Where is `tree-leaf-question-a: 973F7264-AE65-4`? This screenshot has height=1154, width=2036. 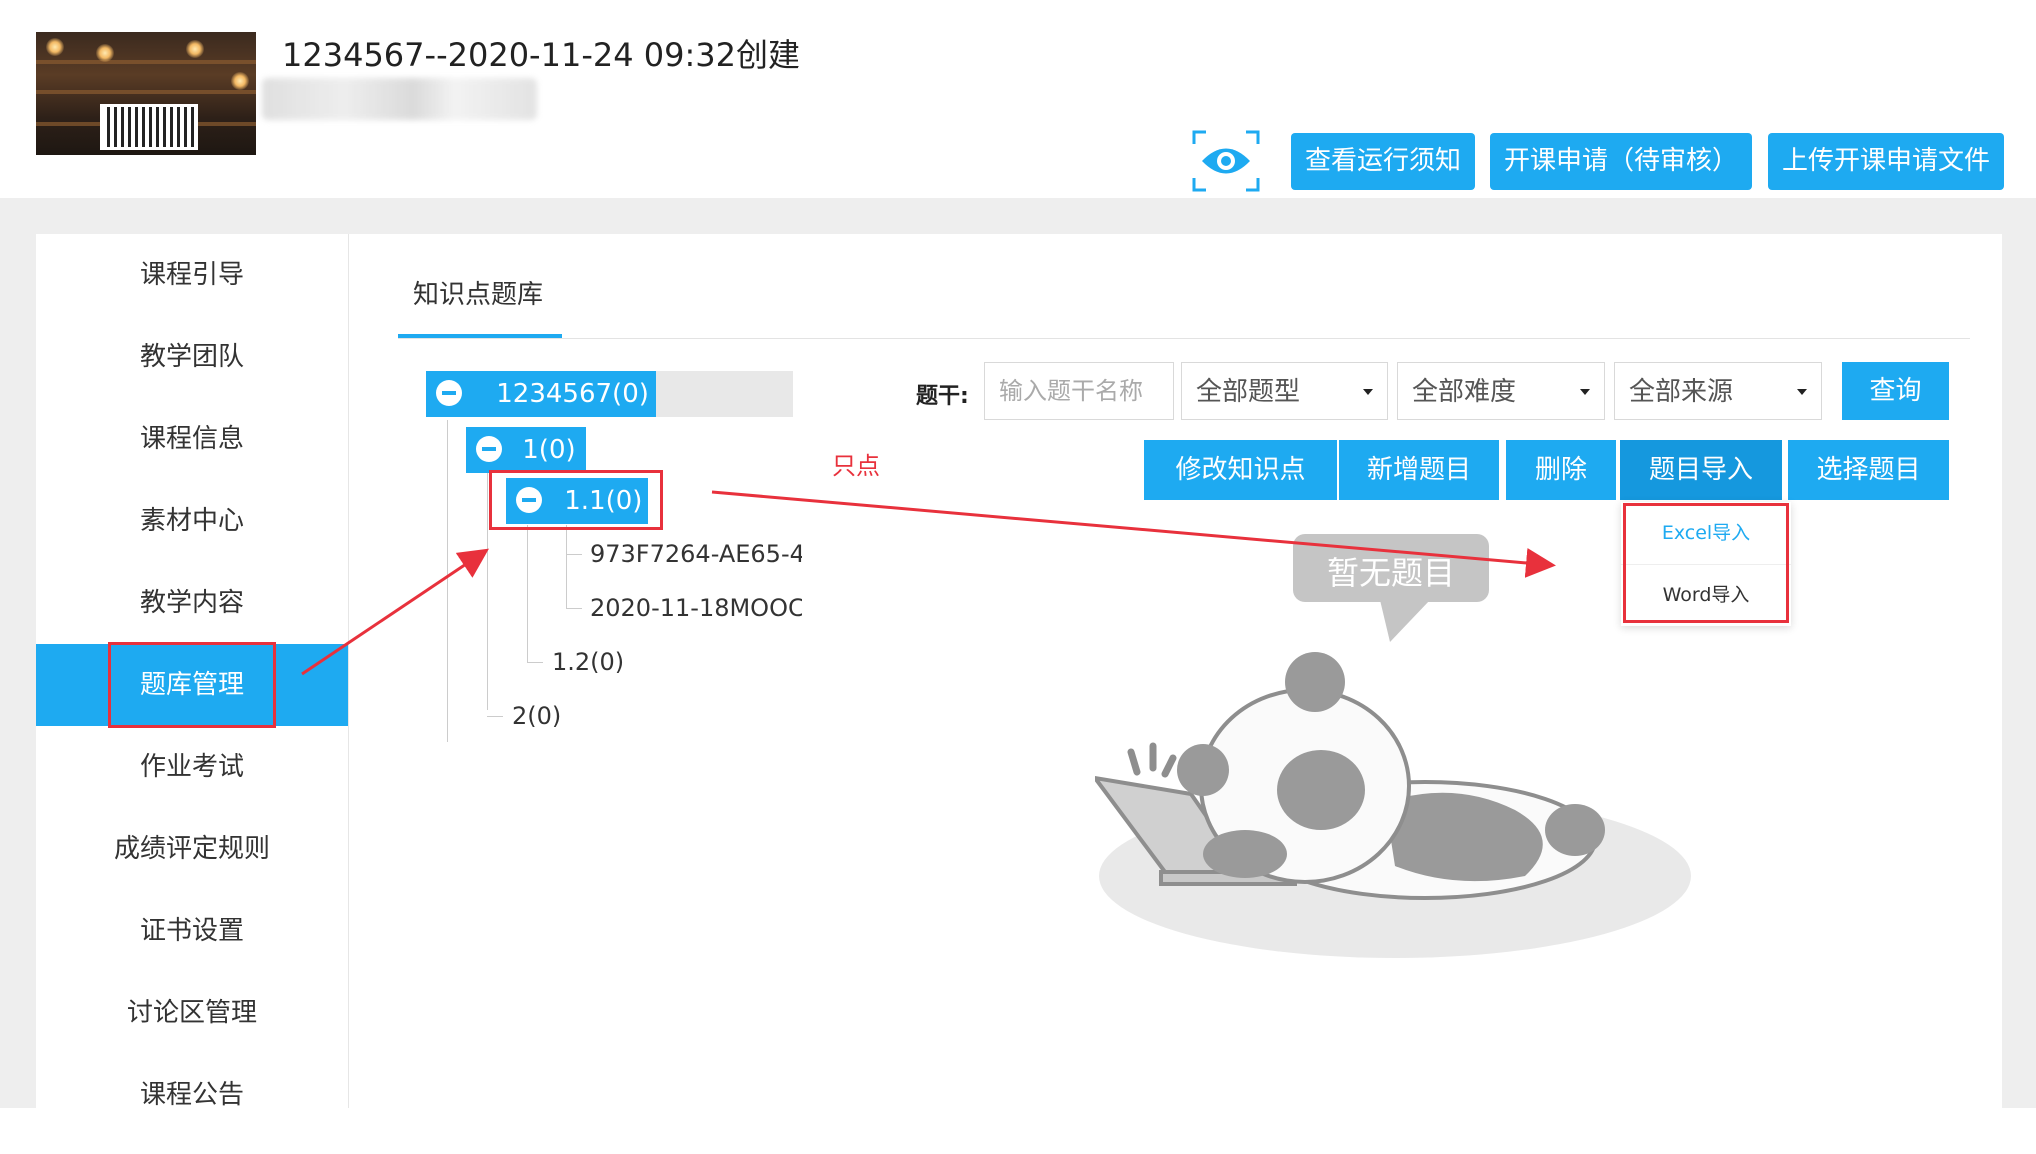
tree-leaf-question-a: 973F7264-AE65-4 is located at coordinates (696, 554).